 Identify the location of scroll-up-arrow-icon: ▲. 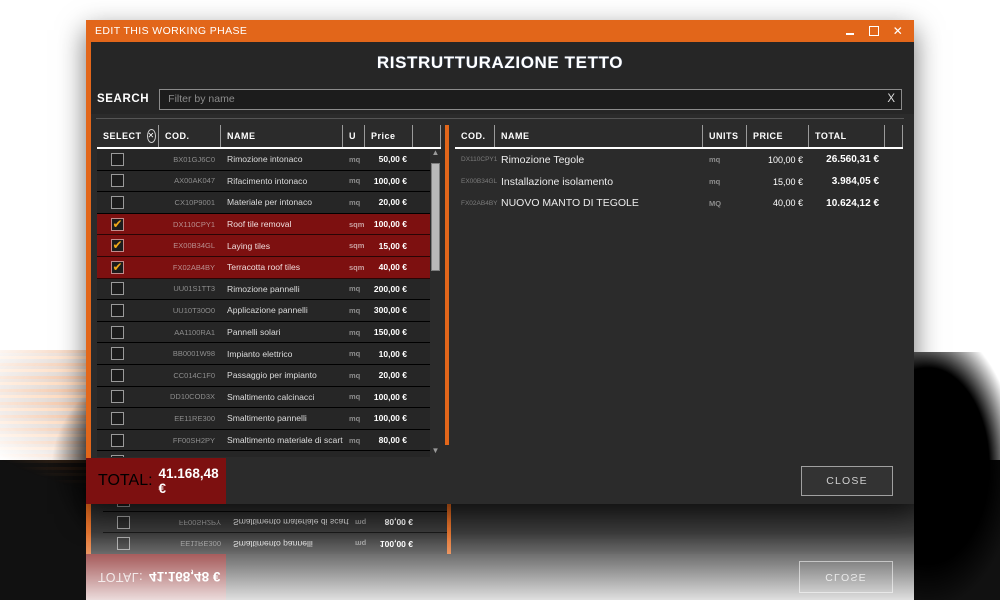
(436, 154).